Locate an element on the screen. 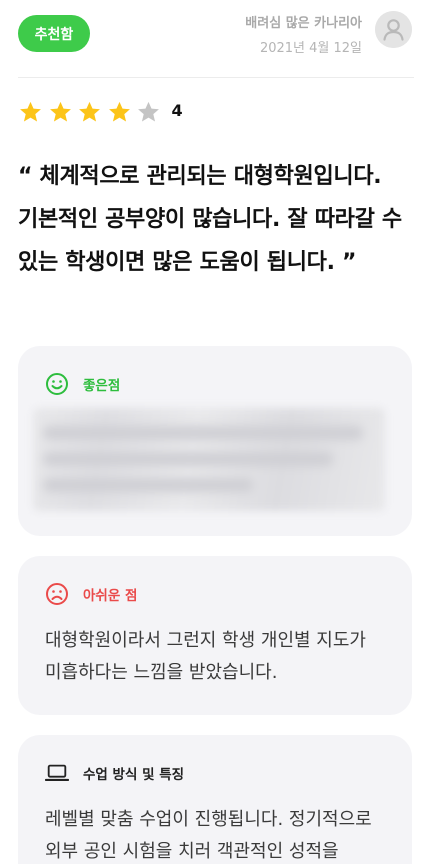 Image resolution: width=432 pixels, height=864 pixels. recommend-badge: 추천함 is located at coordinates (54, 33).